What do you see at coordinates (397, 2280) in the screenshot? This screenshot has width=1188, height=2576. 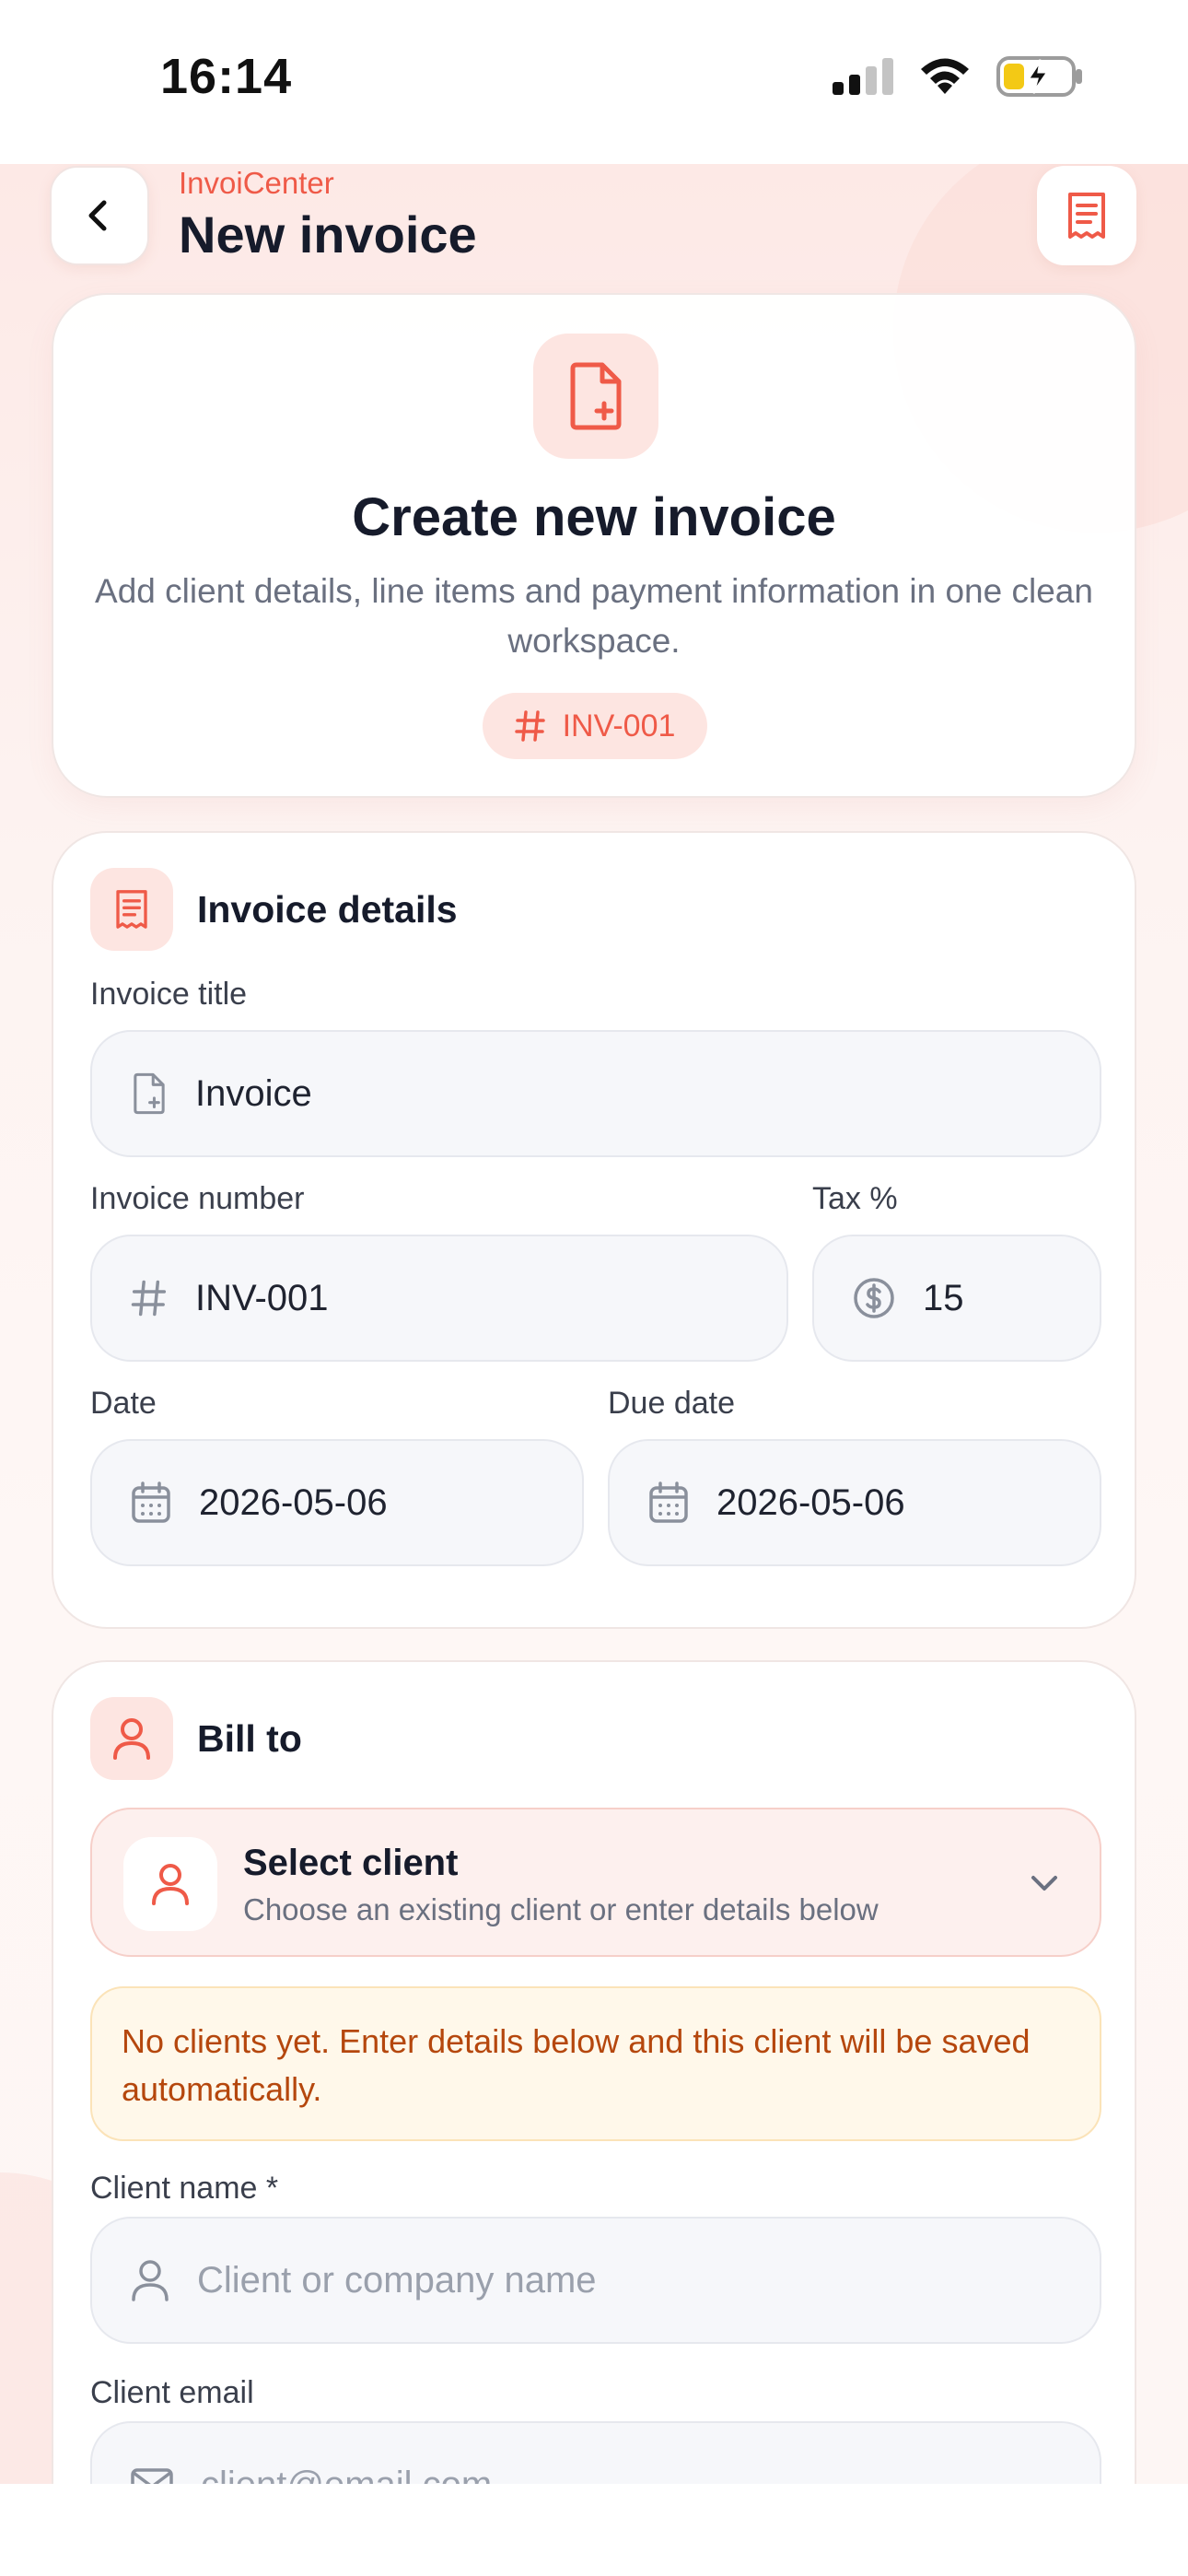 I see `client-name-placeholder: Client or company name` at bounding box center [397, 2280].